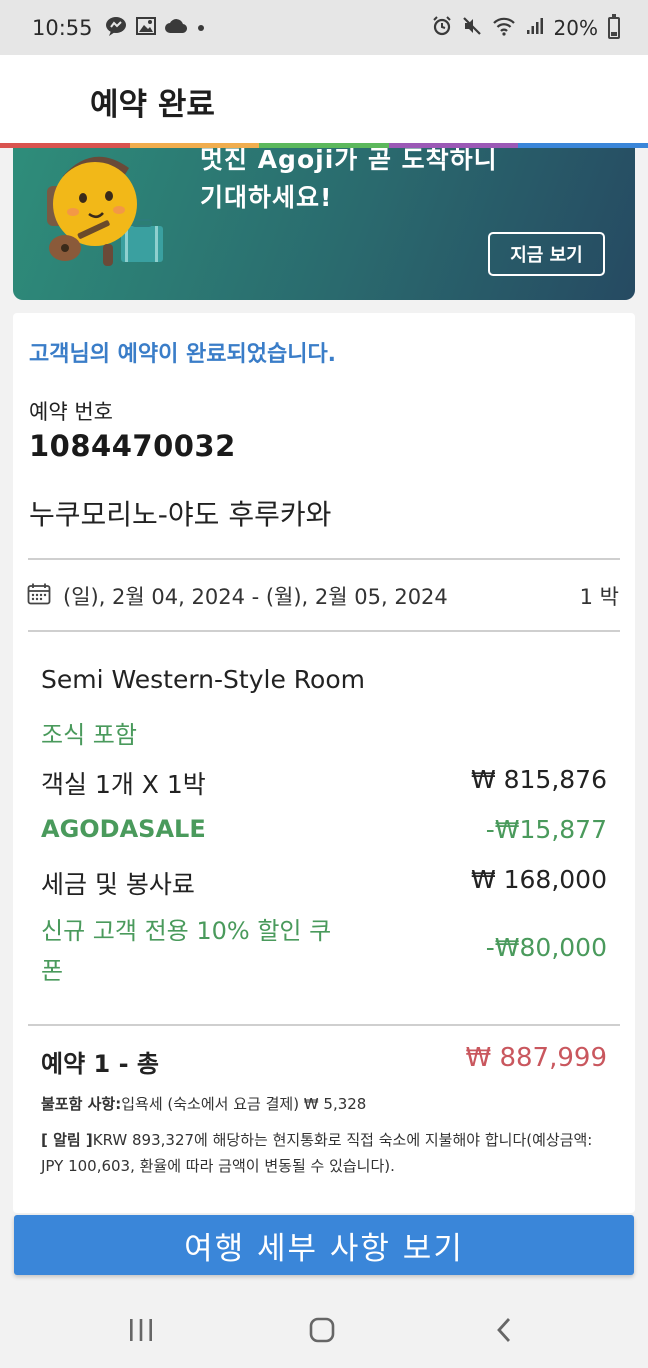 The image size is (648, 1368). Describe the element at coordinates (538, 879) in the screenshot. I see `tax-value: ₩ 168,000` at that location.